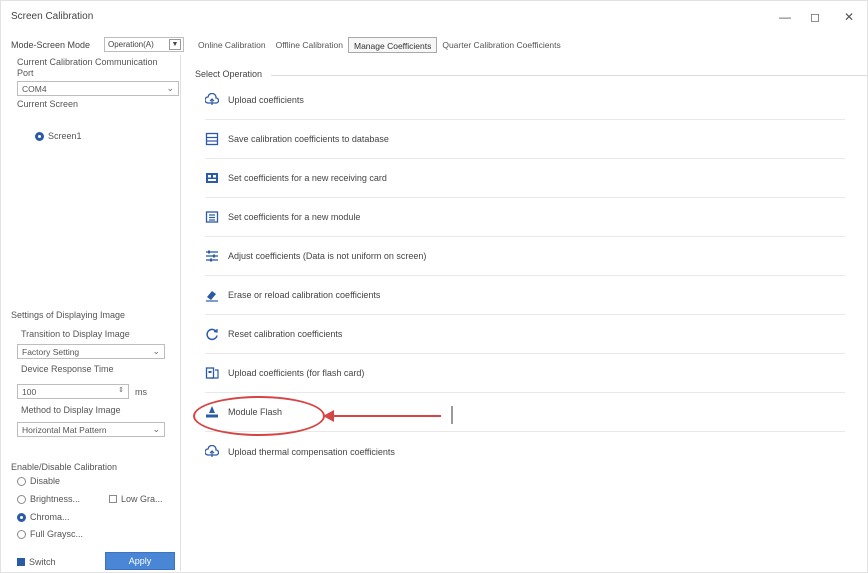  I want to click on response-time-input: 100 ⇕, so click(73, 391).